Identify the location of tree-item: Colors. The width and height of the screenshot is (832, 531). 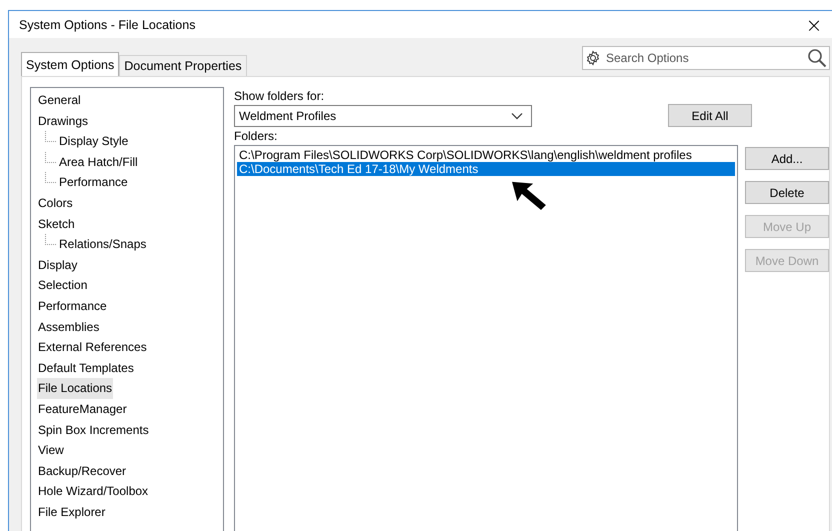
(55, 203).